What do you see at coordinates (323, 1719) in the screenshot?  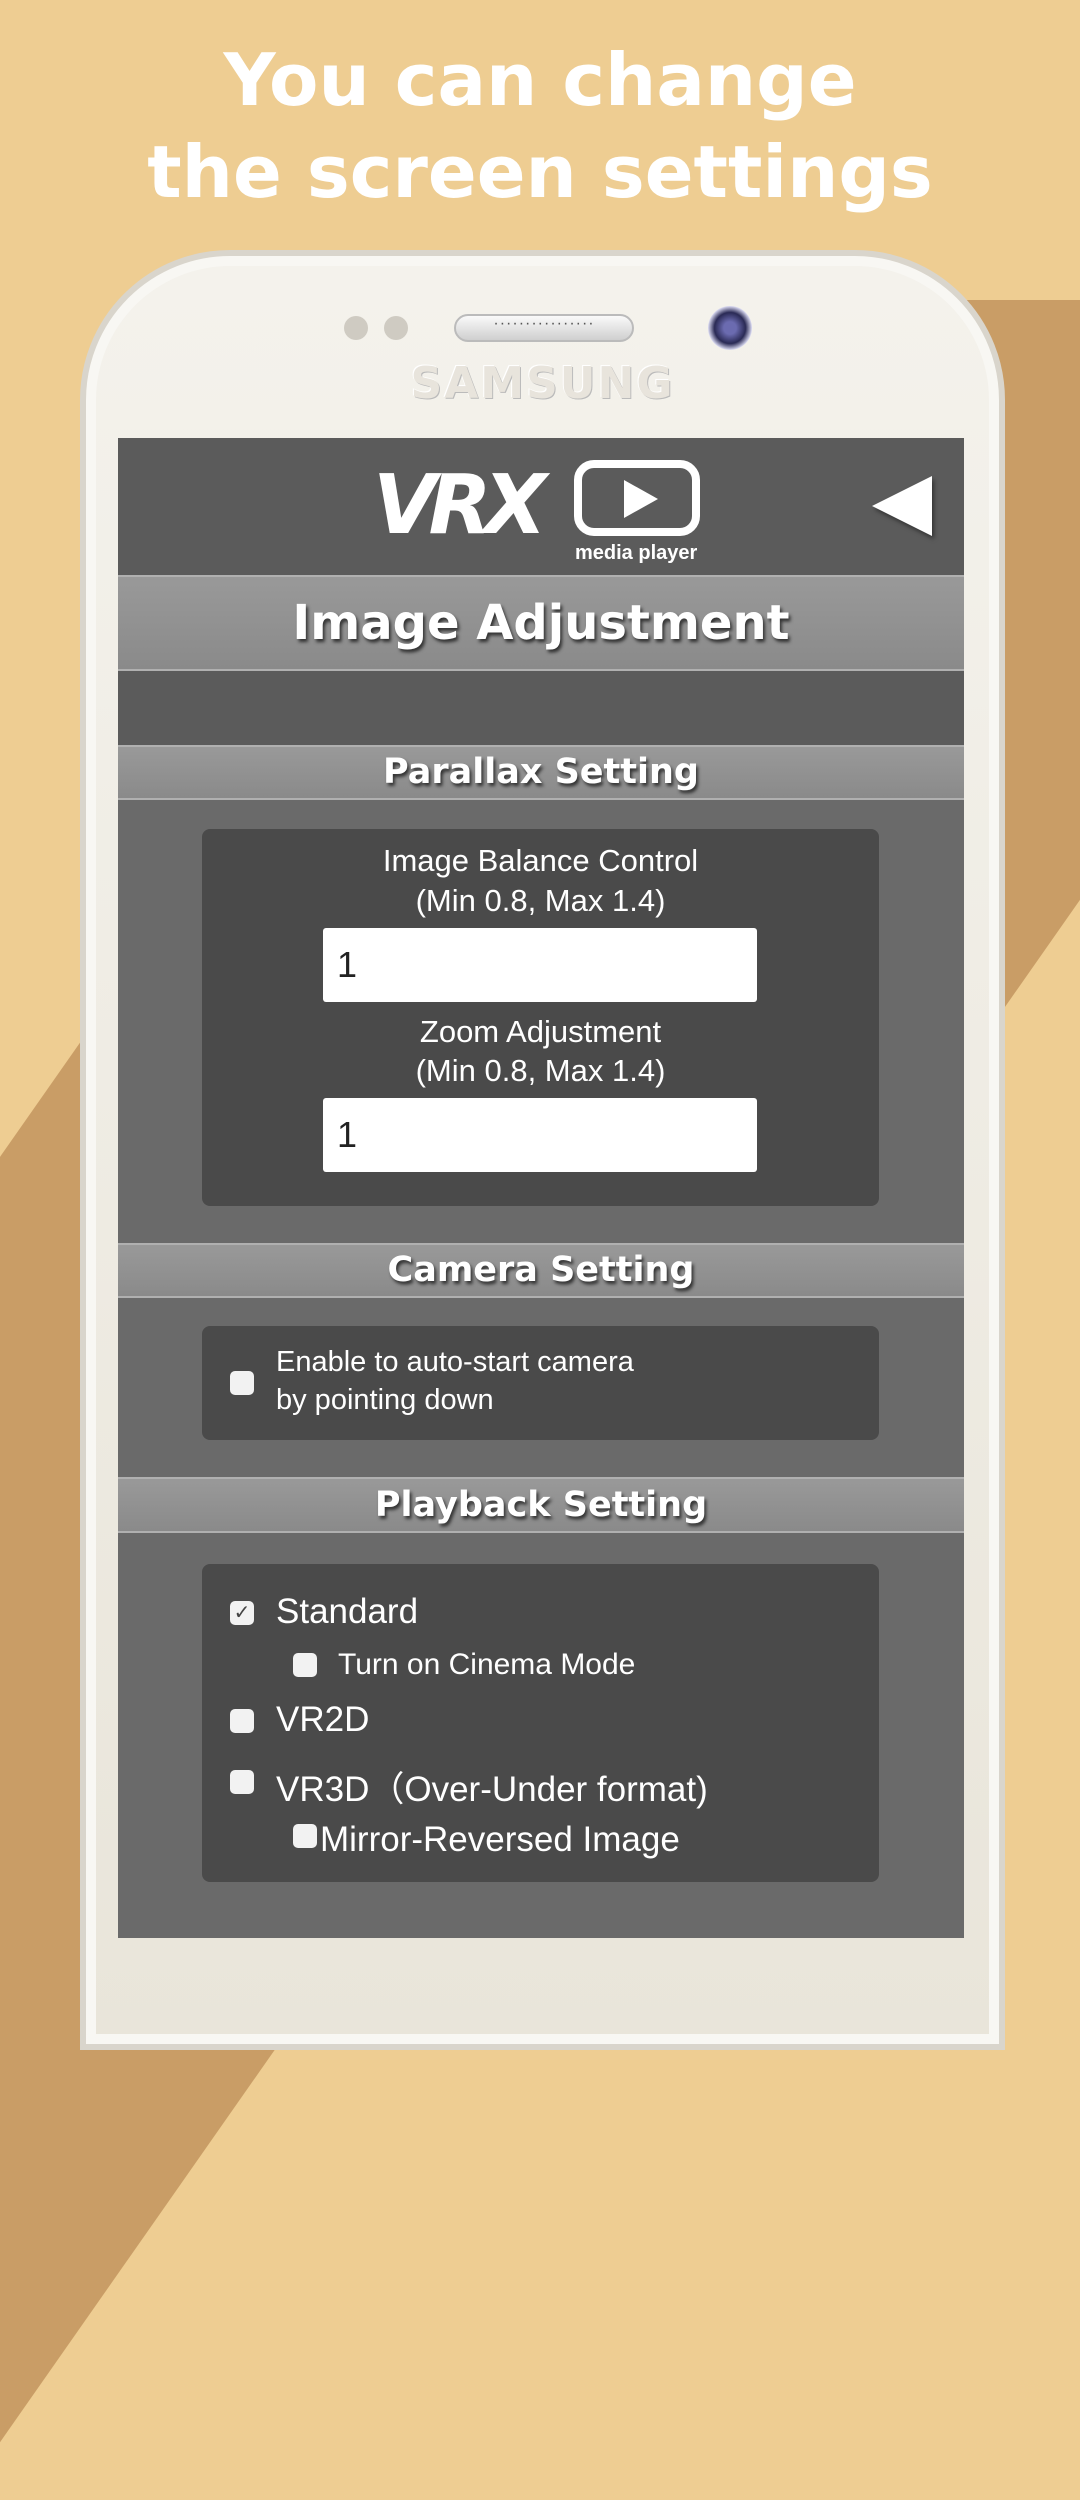 I see `vr2d-label: VR2D` at bounding box center [323, 1719].